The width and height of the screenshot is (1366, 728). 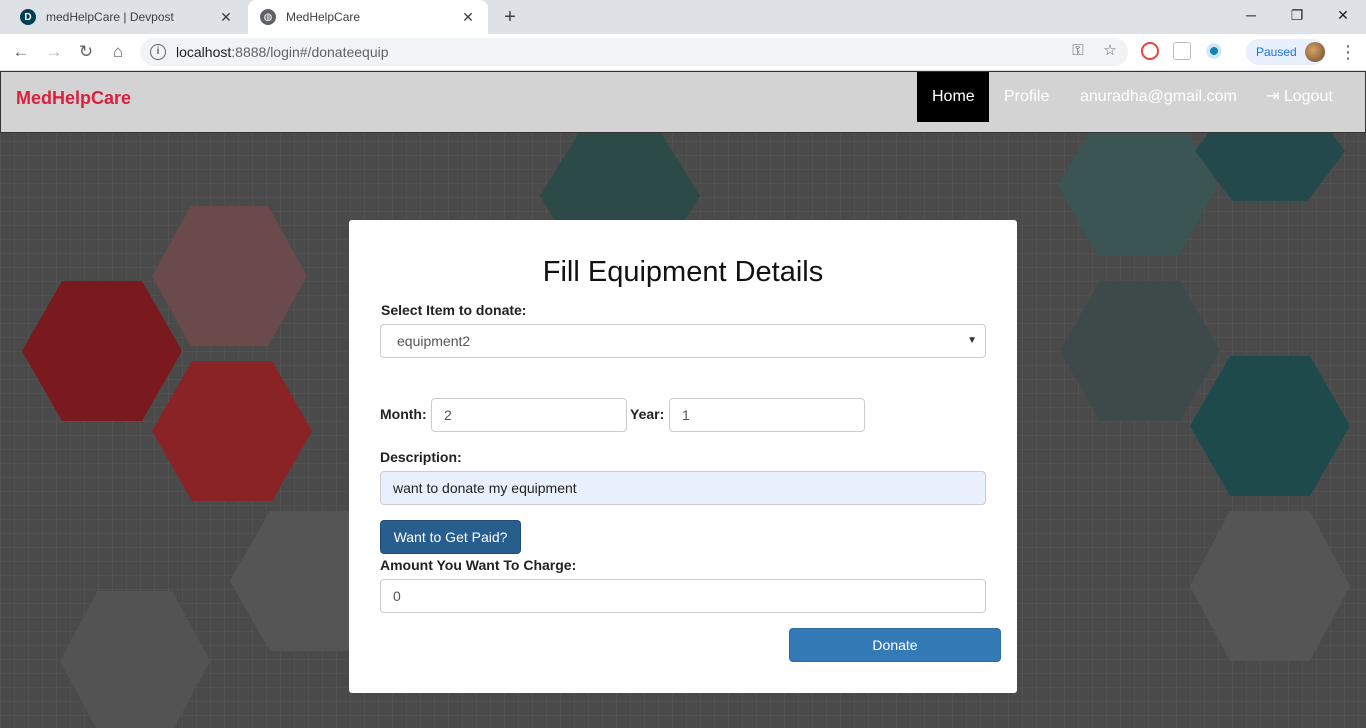 I want to click on nav-logout-link: ⇥ Logout, so click(x=1299, y=97).